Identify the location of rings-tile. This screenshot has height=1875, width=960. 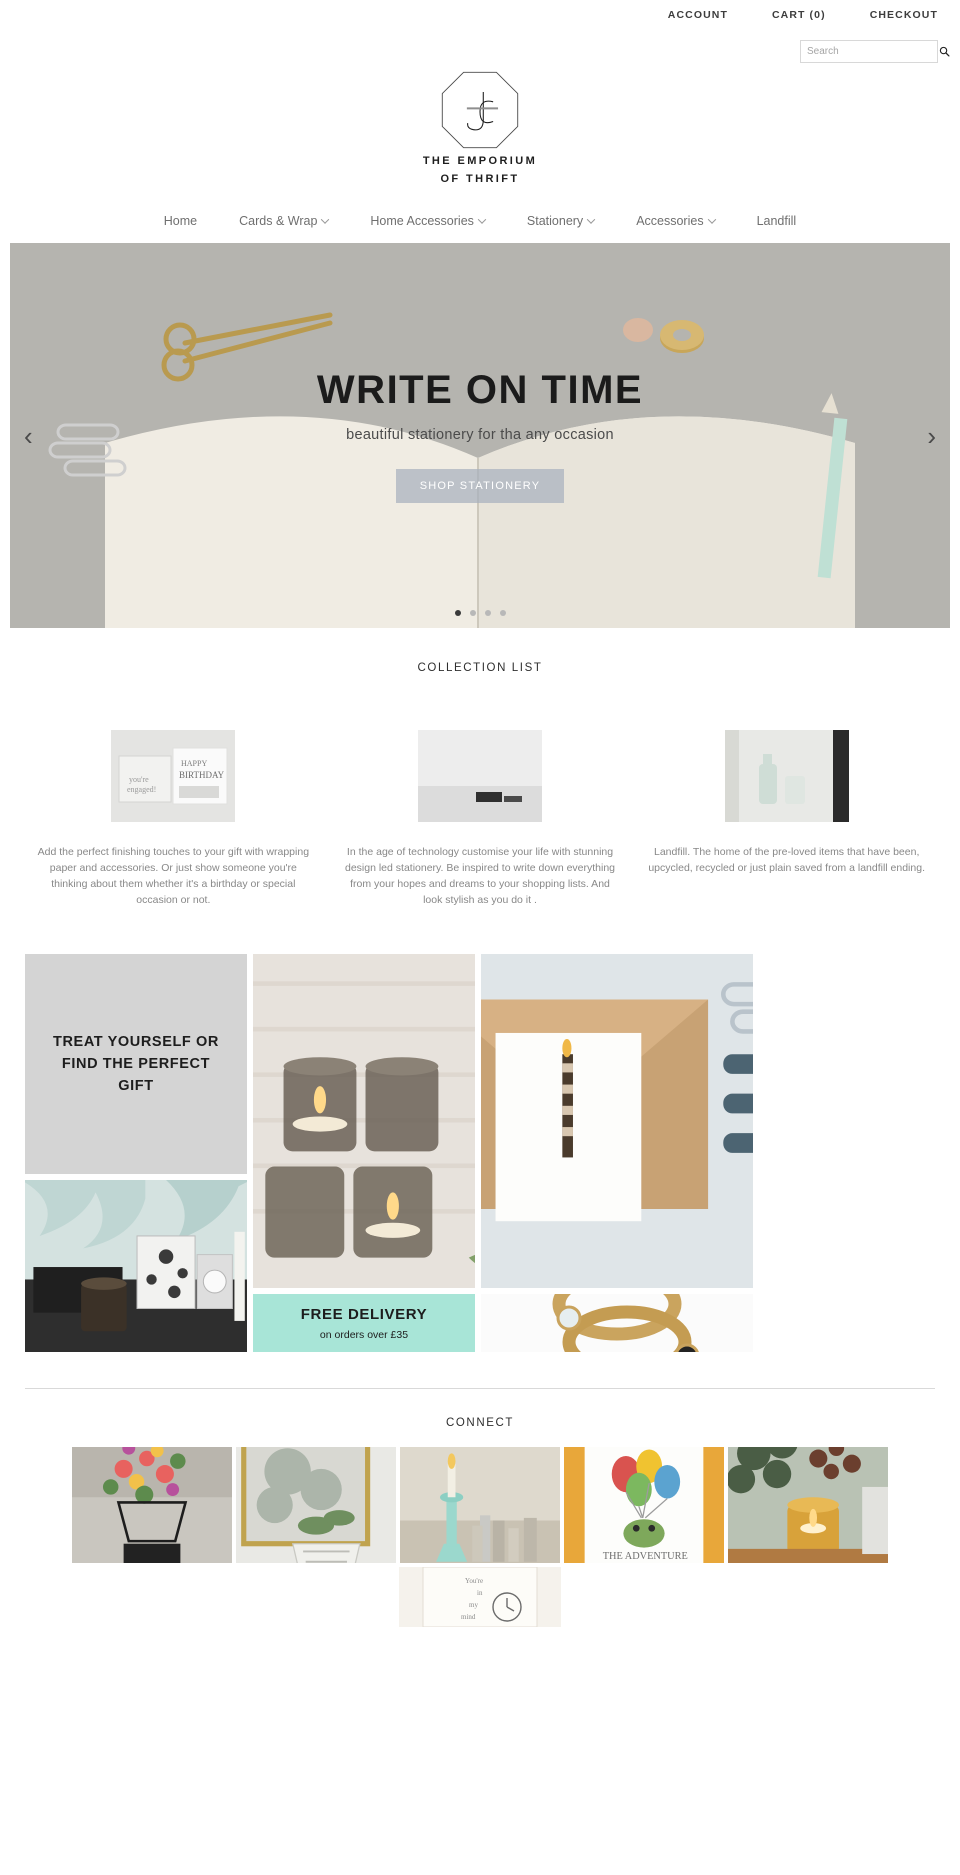
(617, 1323).